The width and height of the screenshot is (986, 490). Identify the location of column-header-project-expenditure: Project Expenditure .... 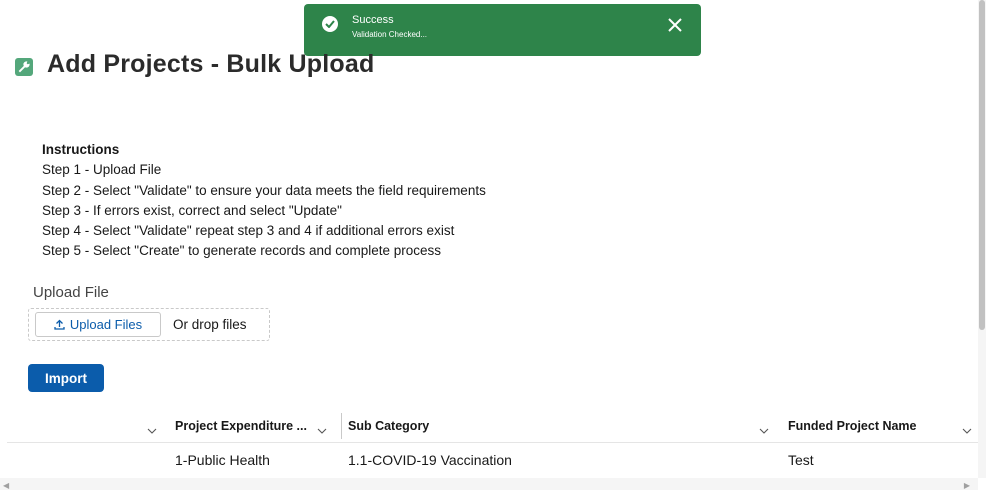
(241, 425).